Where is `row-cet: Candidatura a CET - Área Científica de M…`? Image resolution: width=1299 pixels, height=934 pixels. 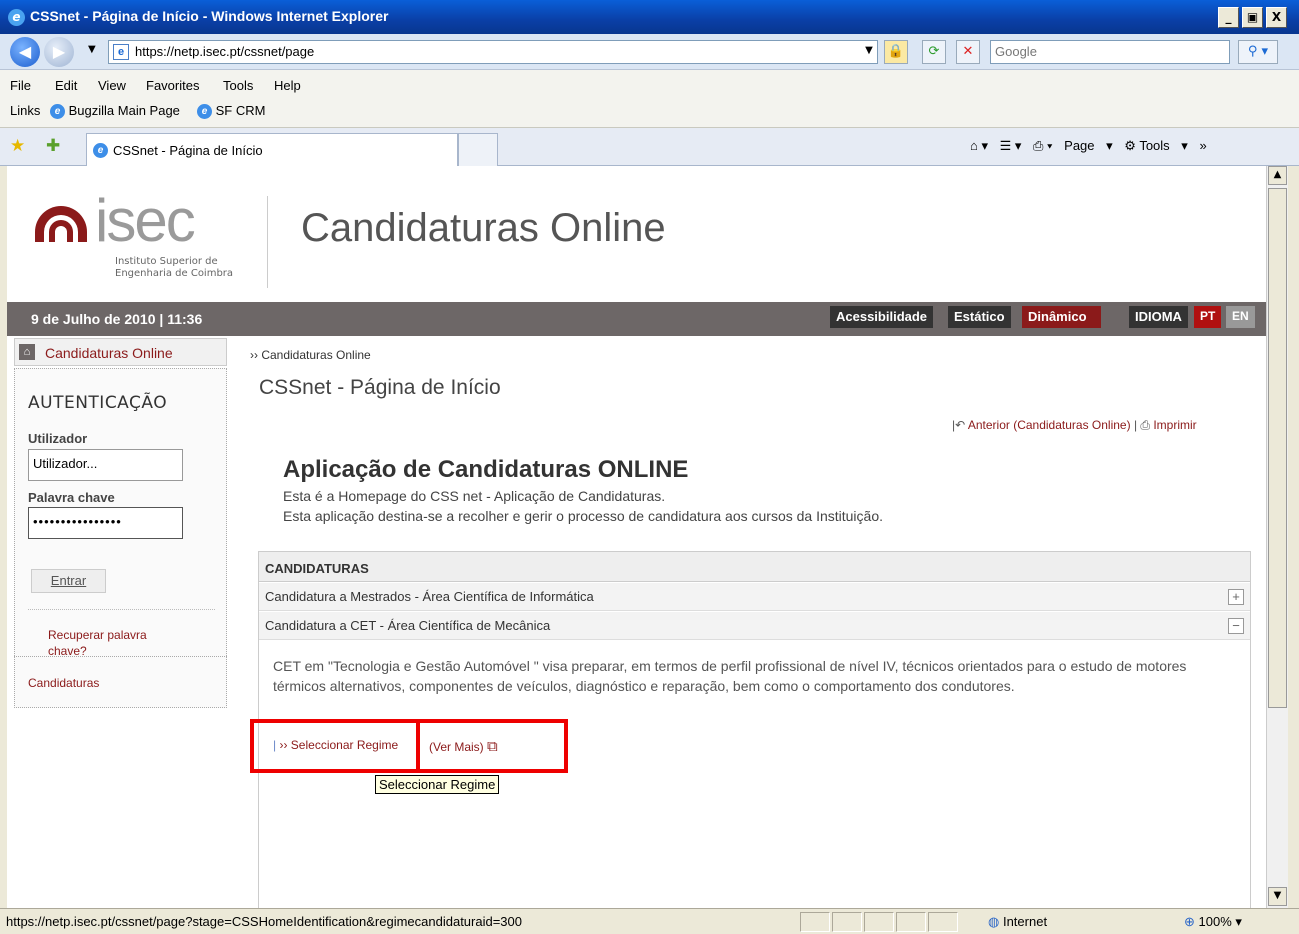 row-cet: Candidatura a CET - Área Científica de M… is located at coordinates (754, 626).